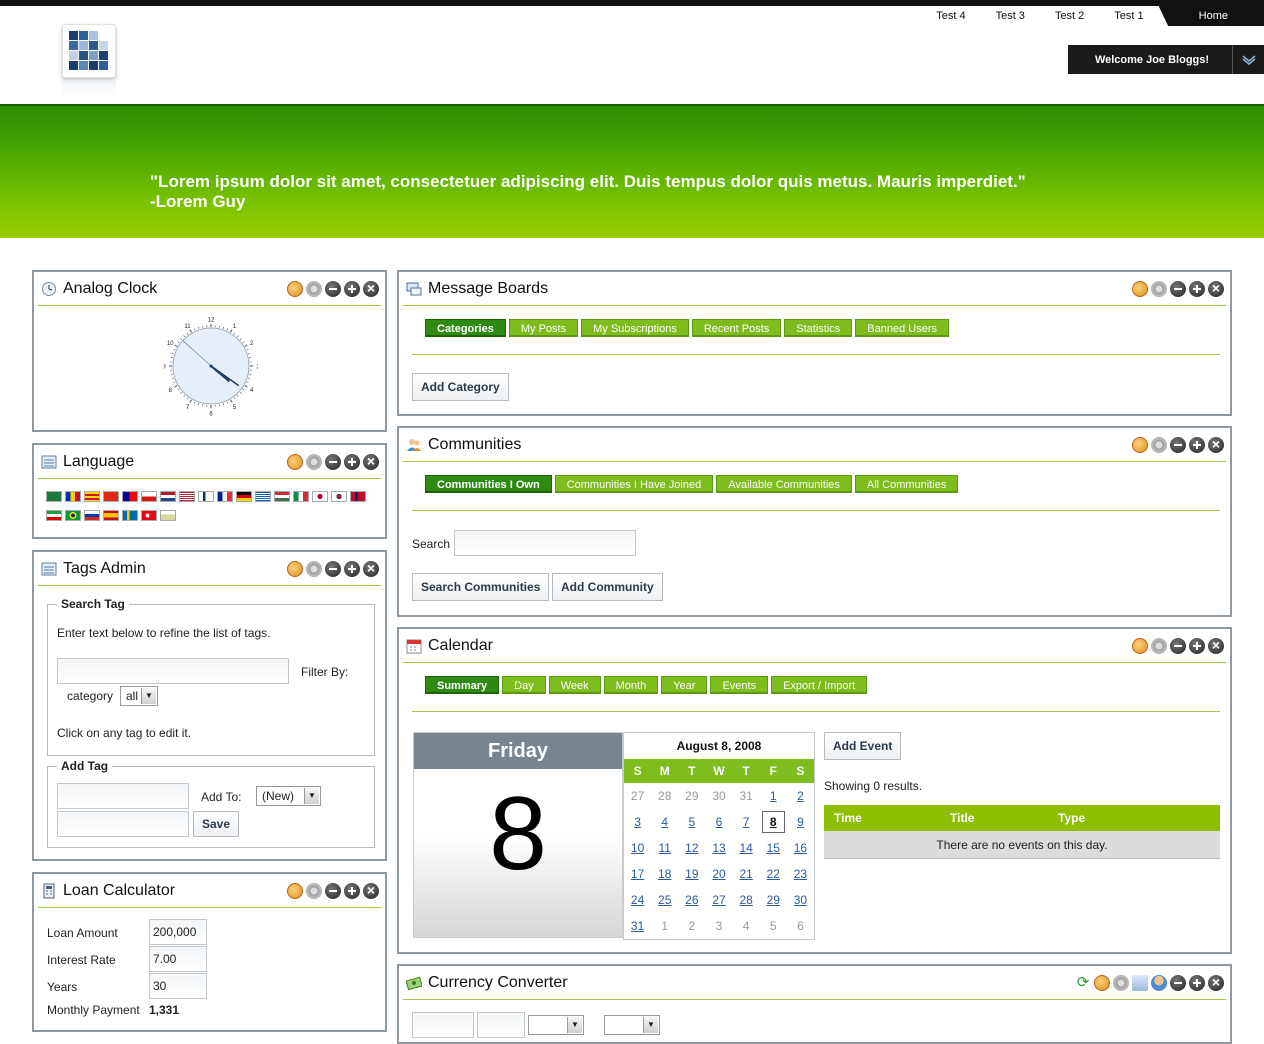  I want to click on nav-test-2: Test 2, so click(1069, 16).